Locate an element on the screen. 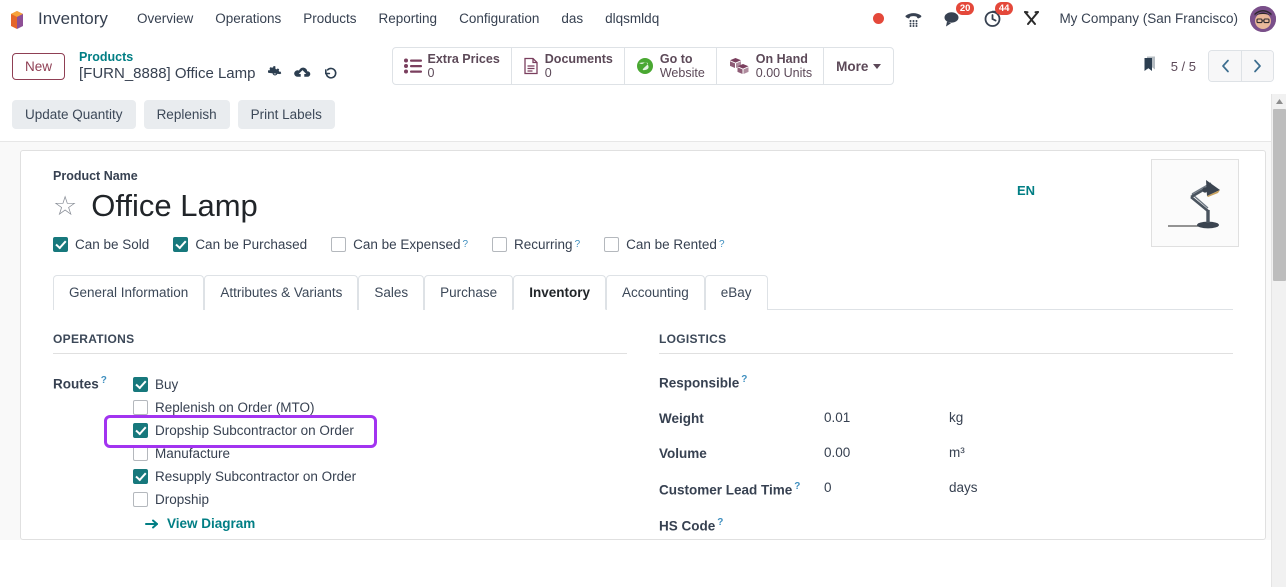 The width and height of the screenshot is (1286, 587). smart-button-extra-prices: Extra Prices 0 is located at coordinates (452, 66).